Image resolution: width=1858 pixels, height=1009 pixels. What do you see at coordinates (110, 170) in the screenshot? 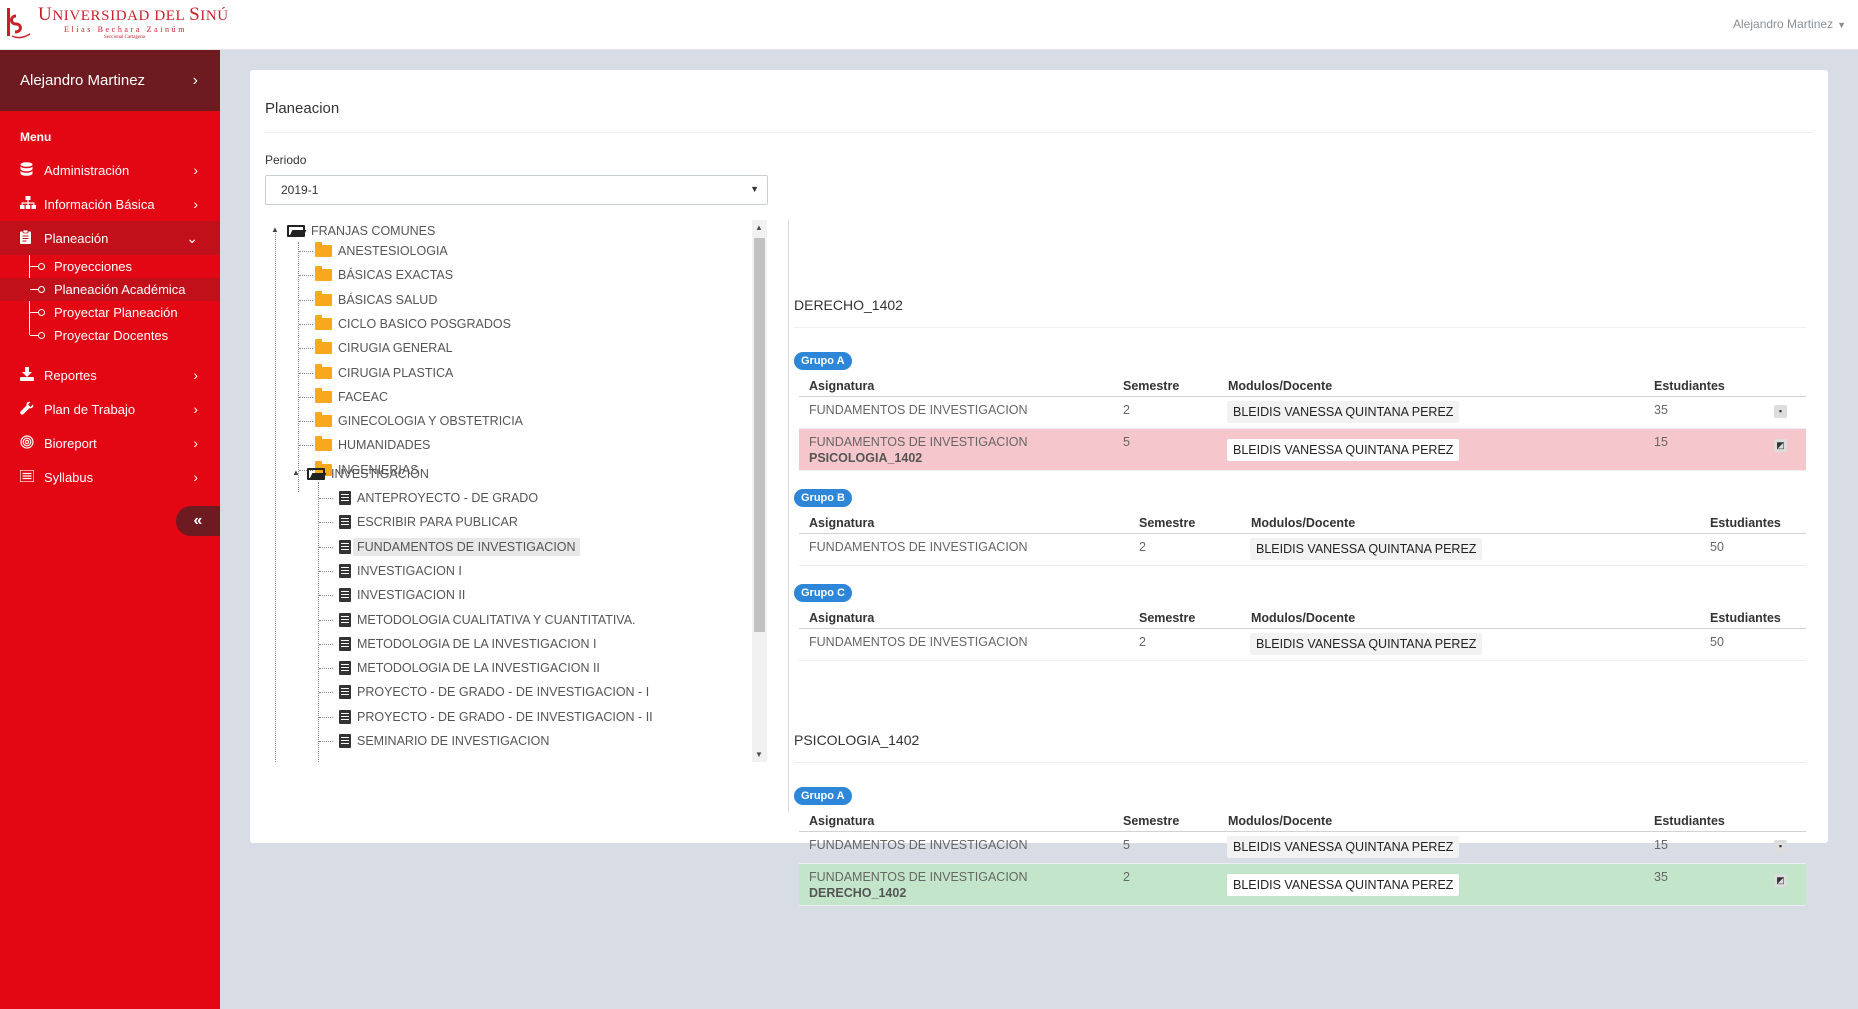
I see `sidebar-item-administracion: Administración ›` at bounding box center [110, 170].